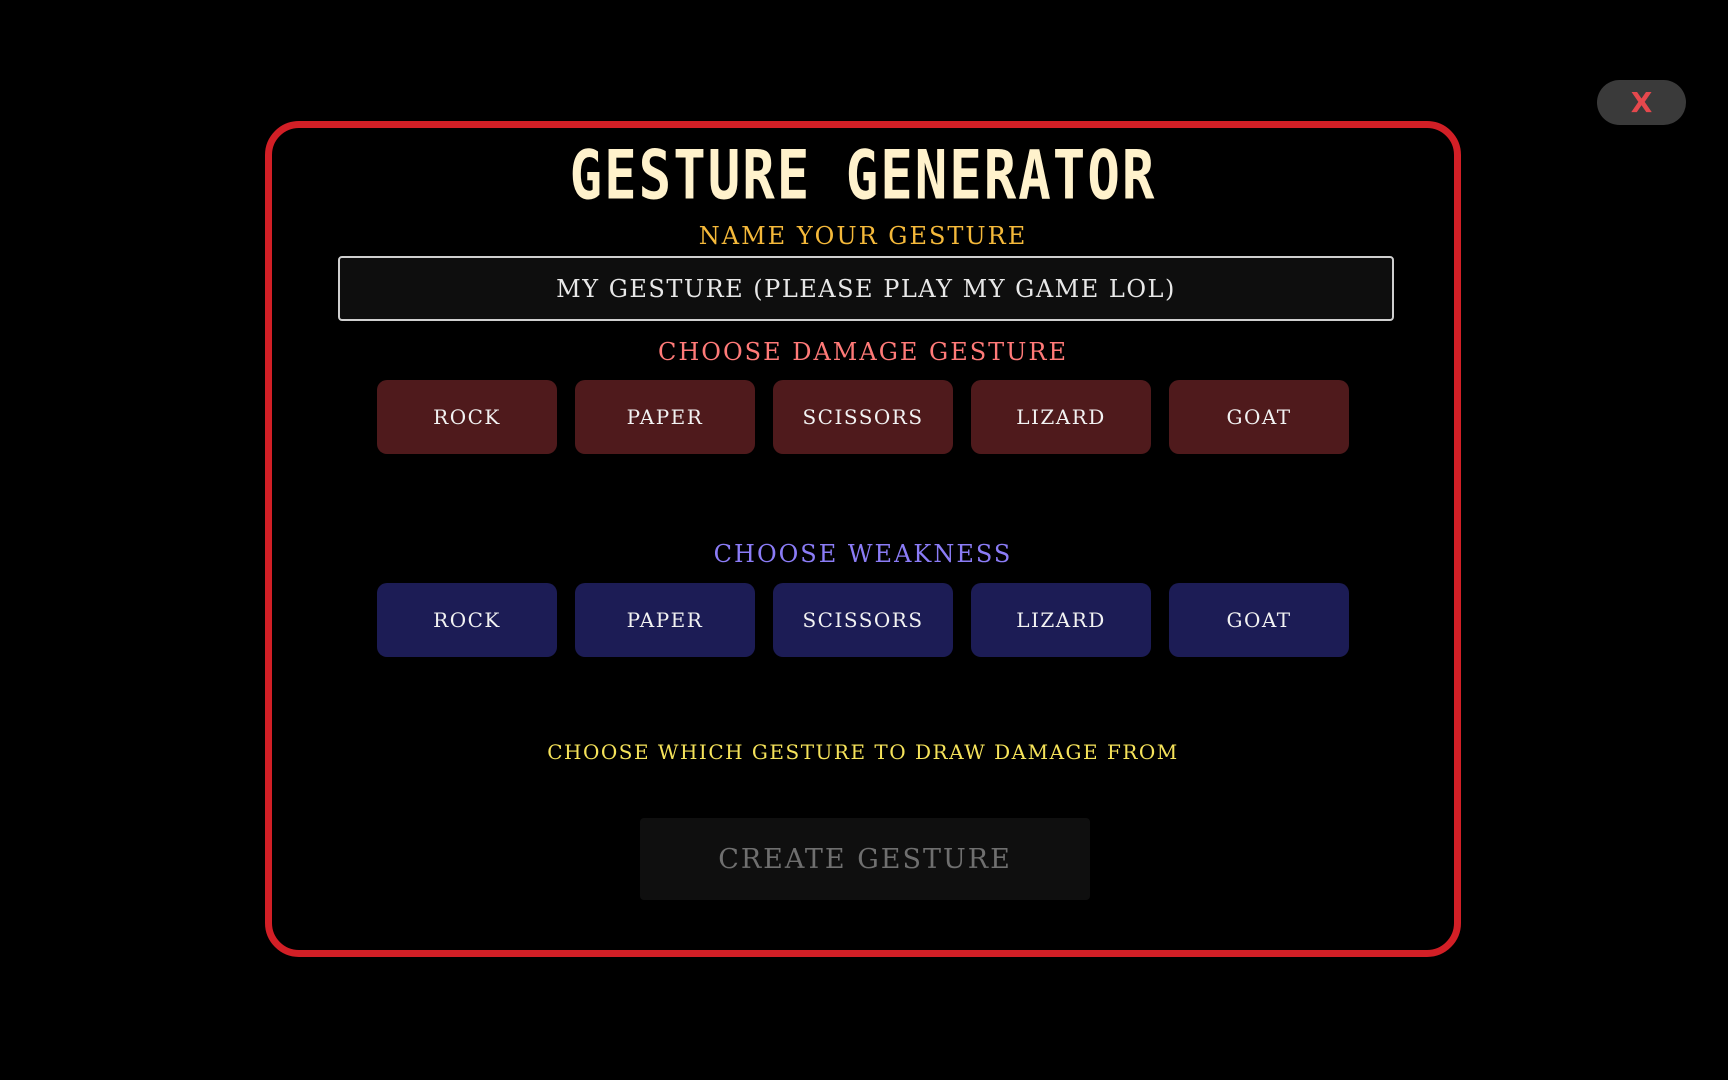 This screenshot has width=1728, height=1080. I want to click on name-label: NAME YOUR GESTURE, so click(863, 236).